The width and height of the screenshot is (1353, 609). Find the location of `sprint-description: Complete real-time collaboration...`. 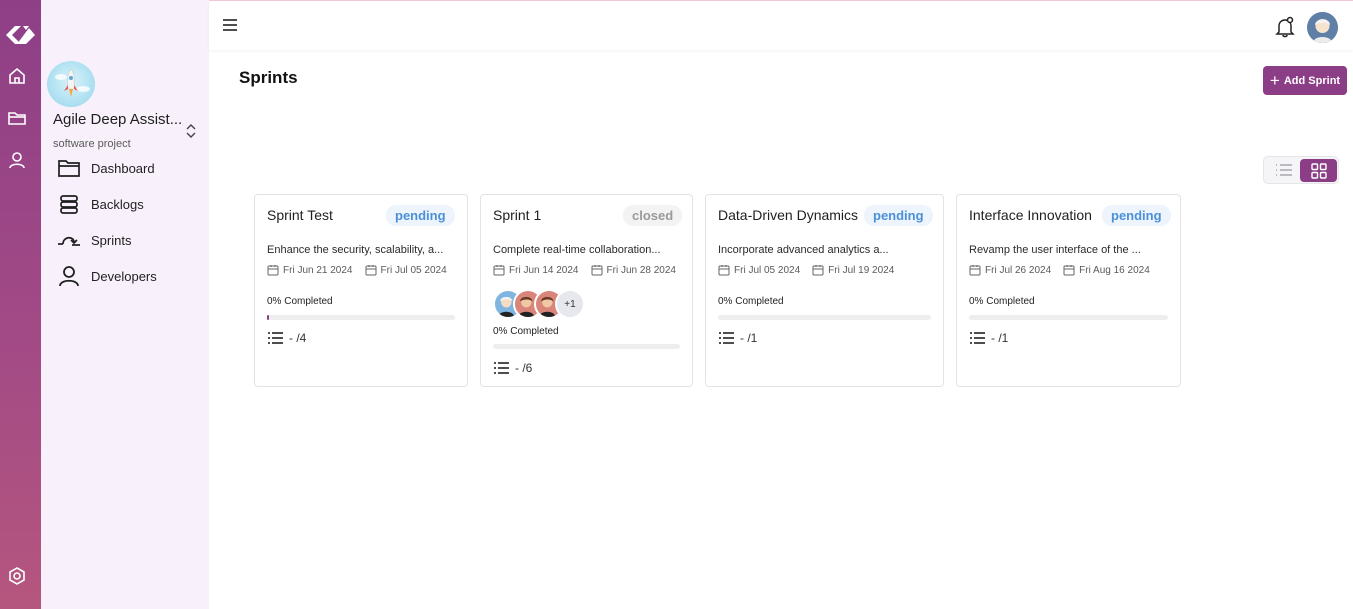

sprint-description: Complete real-time collaboration... is located at coordinates (577, 250).